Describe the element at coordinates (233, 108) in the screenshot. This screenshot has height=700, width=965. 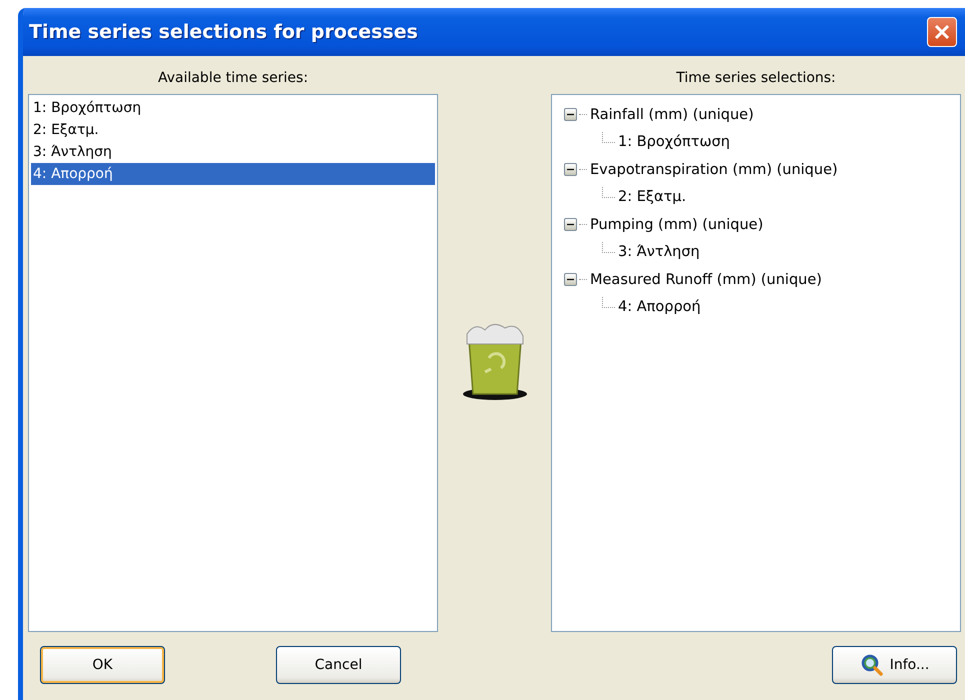
I see `list-item: 1: Βροχόπτωση` at that location.